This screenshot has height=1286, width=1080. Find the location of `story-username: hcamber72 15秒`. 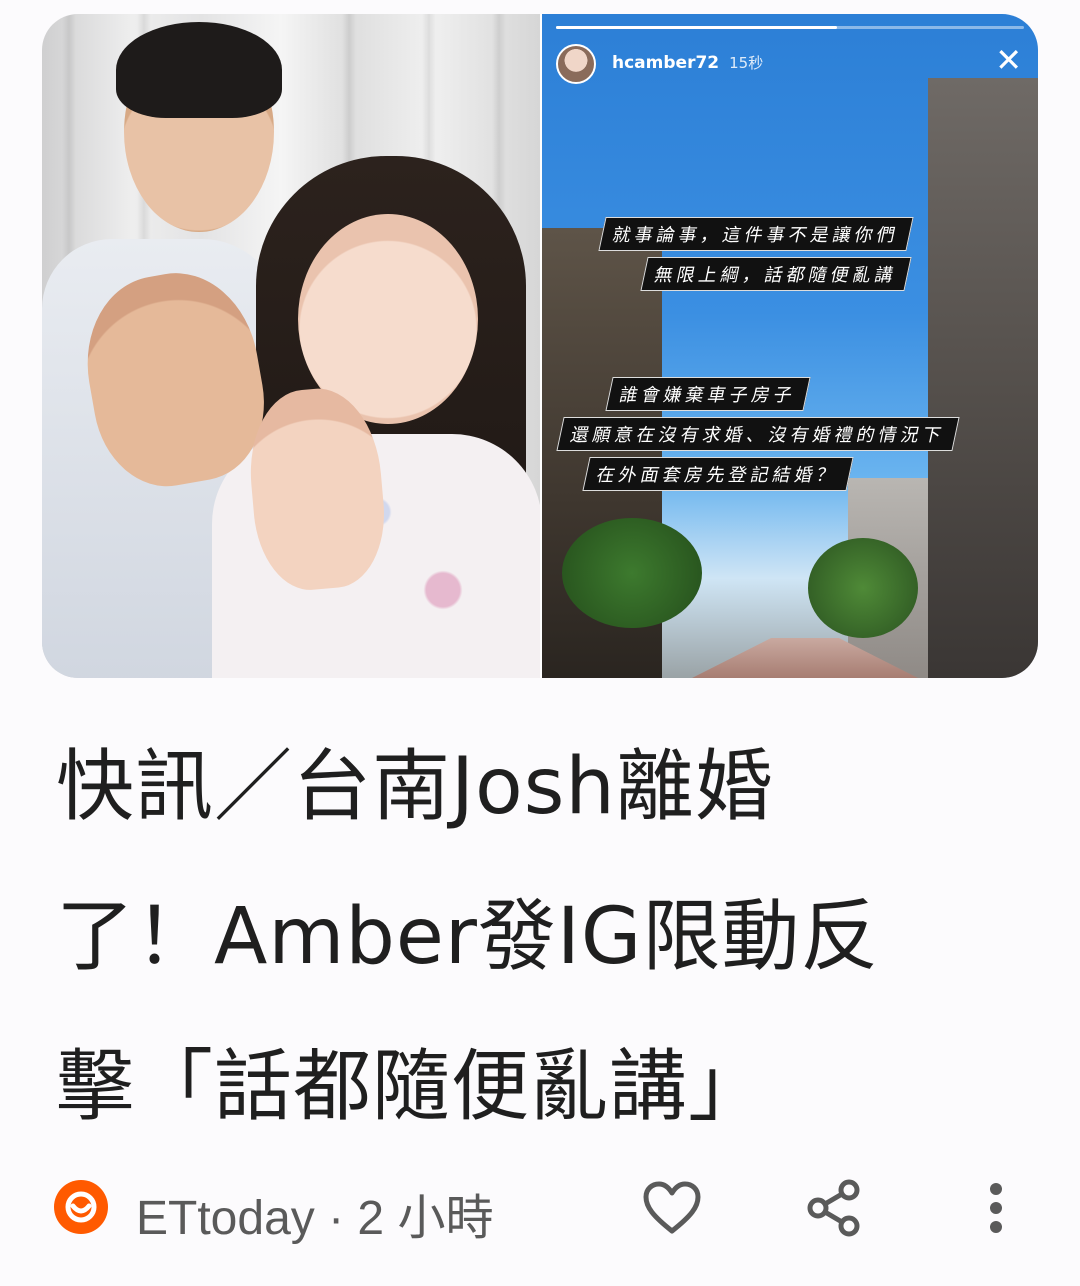

story-username: hcamber72 15秒 is located at coordinates (688, 63).